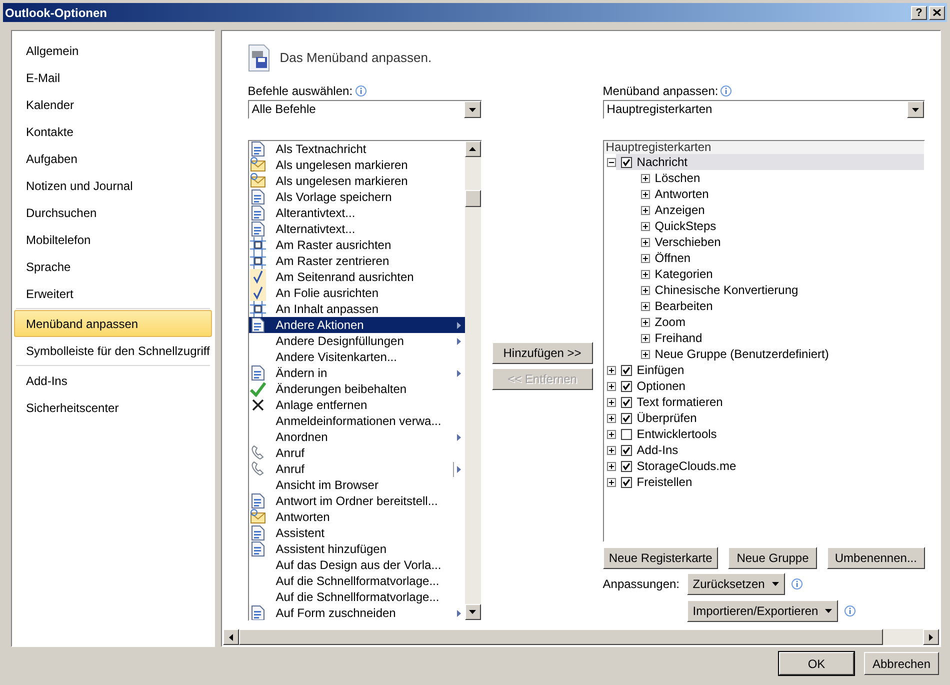  I want to click on scroll-up-button, so click(472, 149).